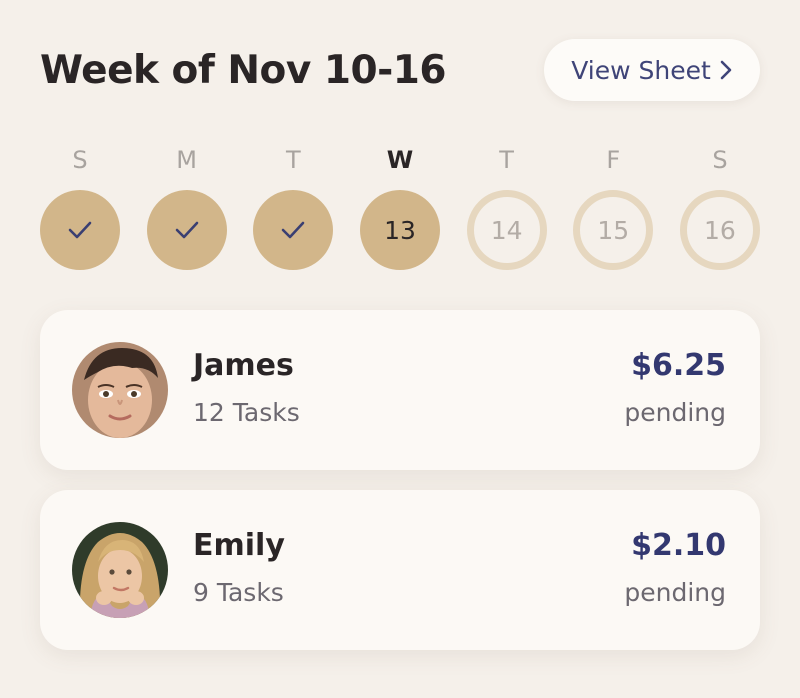  Describe the element at coordinates (726, 70) in the screenshot. I see `chevron-right-icon` at that location.